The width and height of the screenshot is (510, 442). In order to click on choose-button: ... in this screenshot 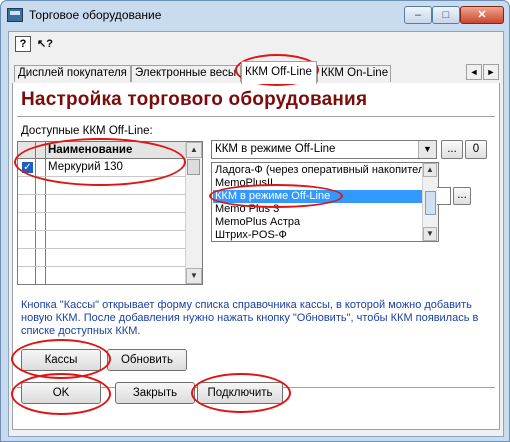, I will do `click(462, 196)`.